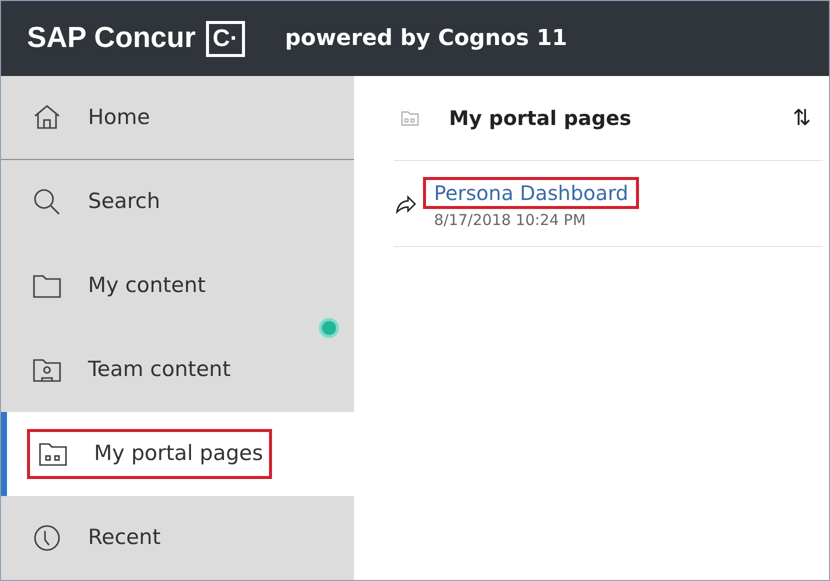 This screenshot has height=581, width=830. I want to click on brand-name: SAP Concur, so click(111, 38).